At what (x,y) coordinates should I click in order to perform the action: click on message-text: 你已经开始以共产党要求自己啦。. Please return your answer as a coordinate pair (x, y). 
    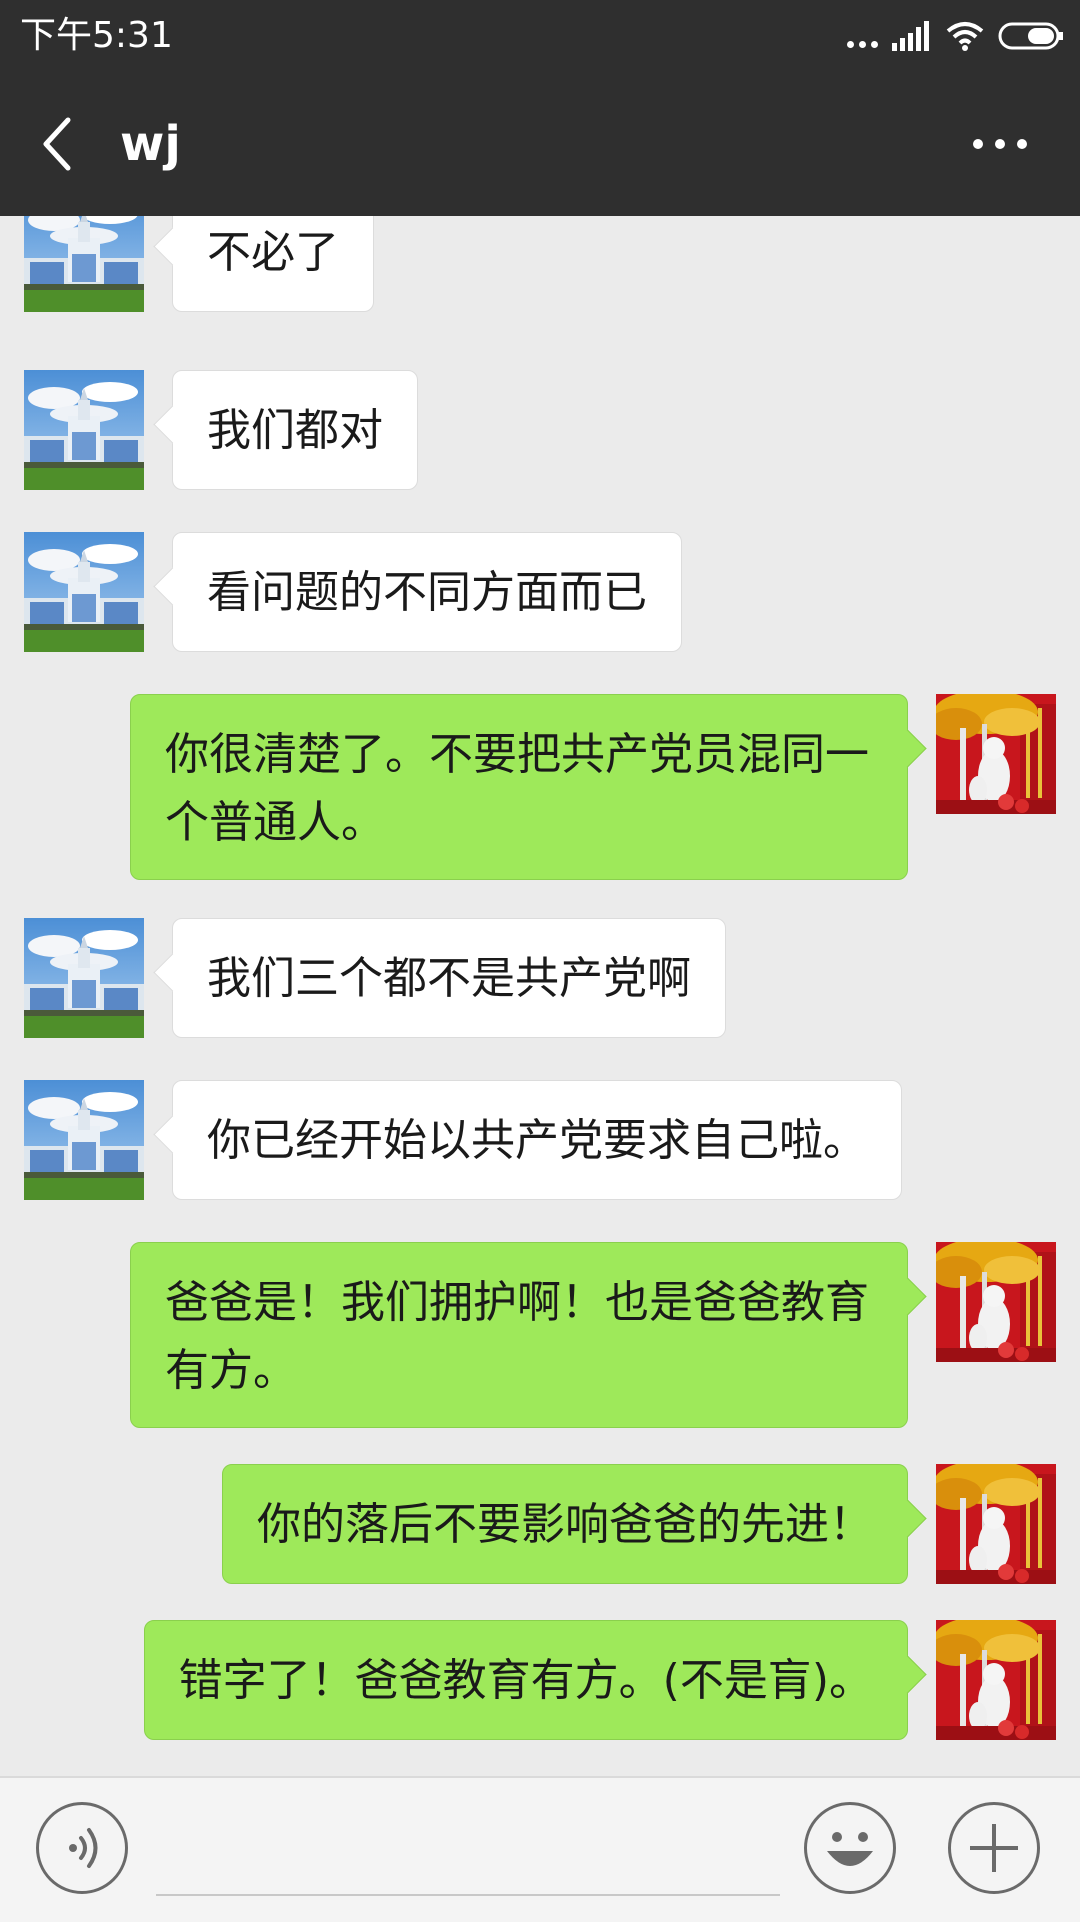
    Looking at the image, I should click on (537, 1140).